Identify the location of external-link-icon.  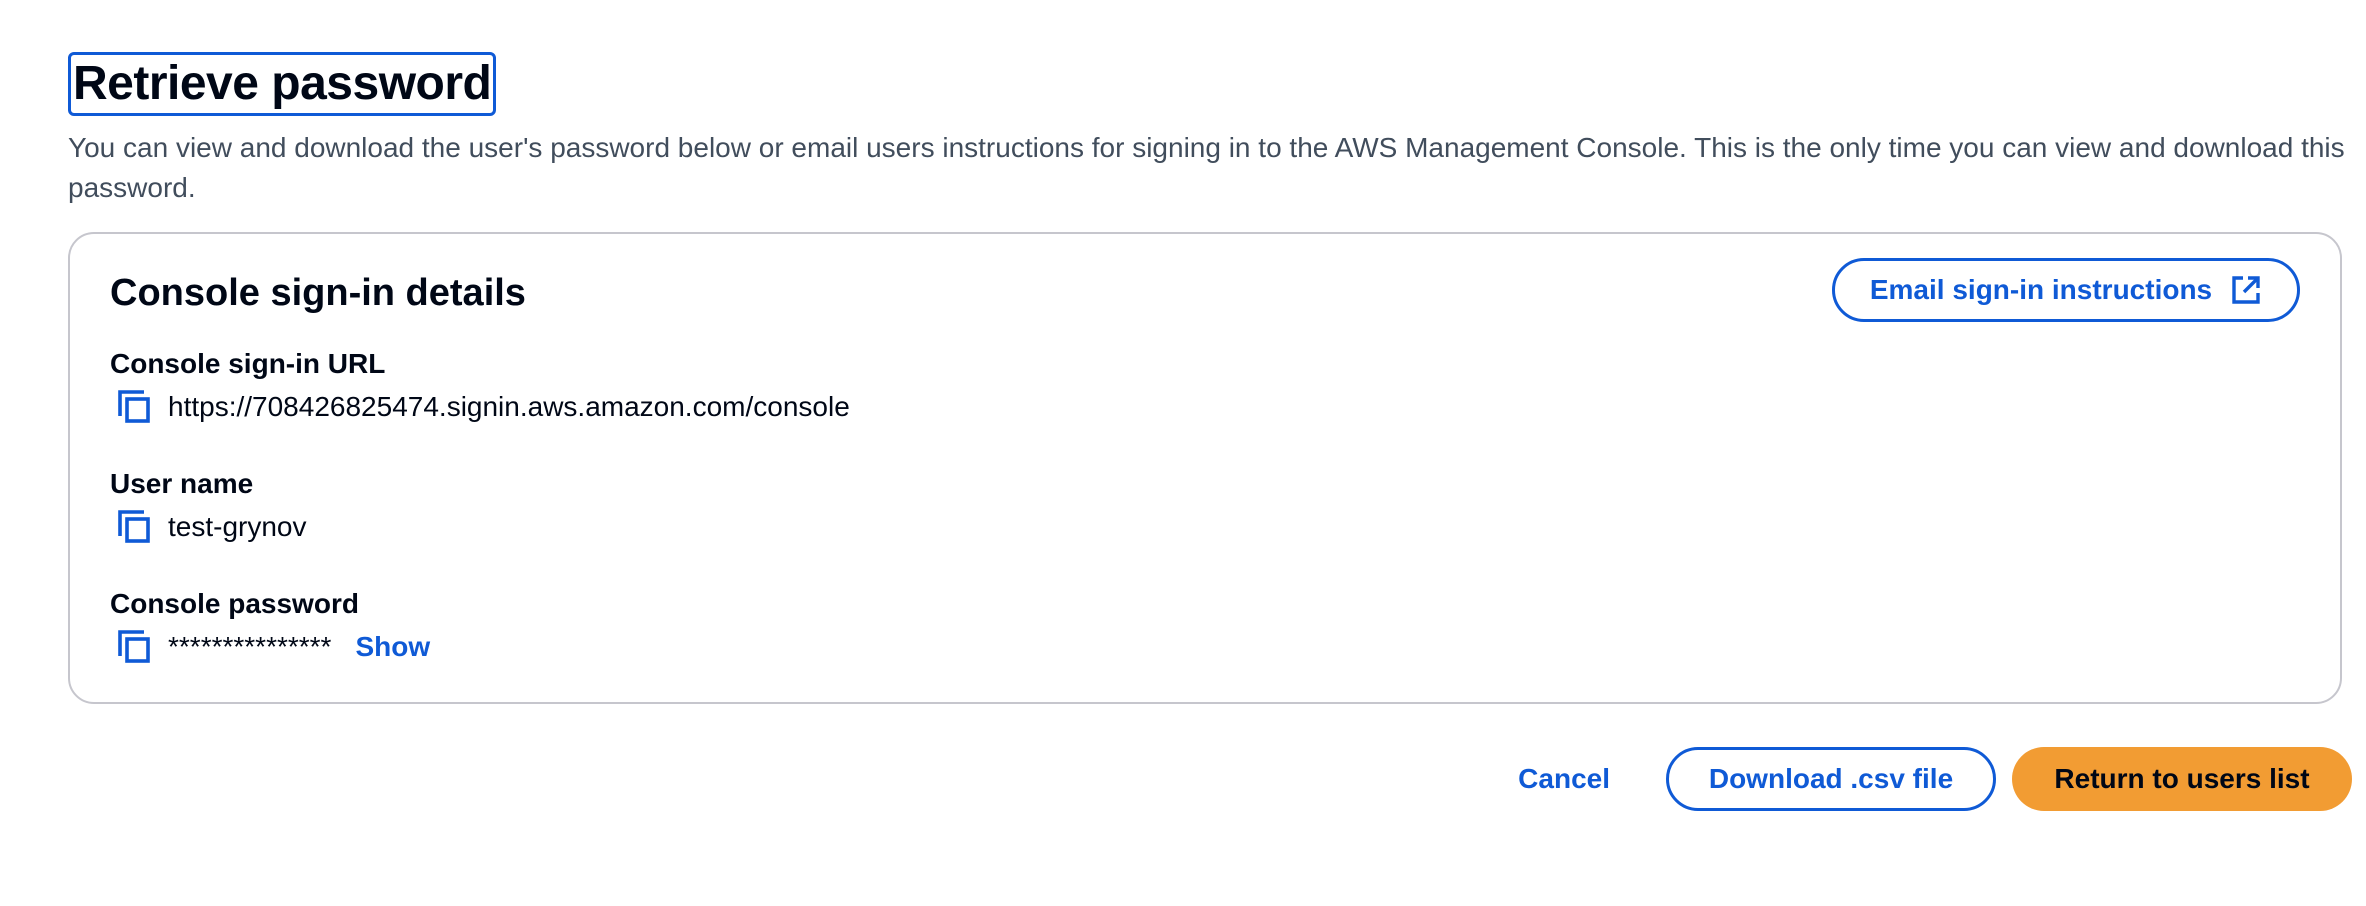
(2246, 290).